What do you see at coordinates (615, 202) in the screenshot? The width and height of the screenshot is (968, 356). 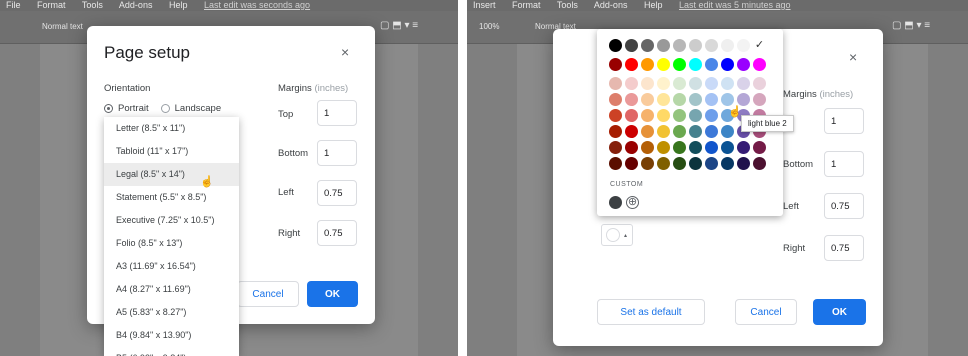 I see `custom-color-swatch` at bounding box center [615, 202].